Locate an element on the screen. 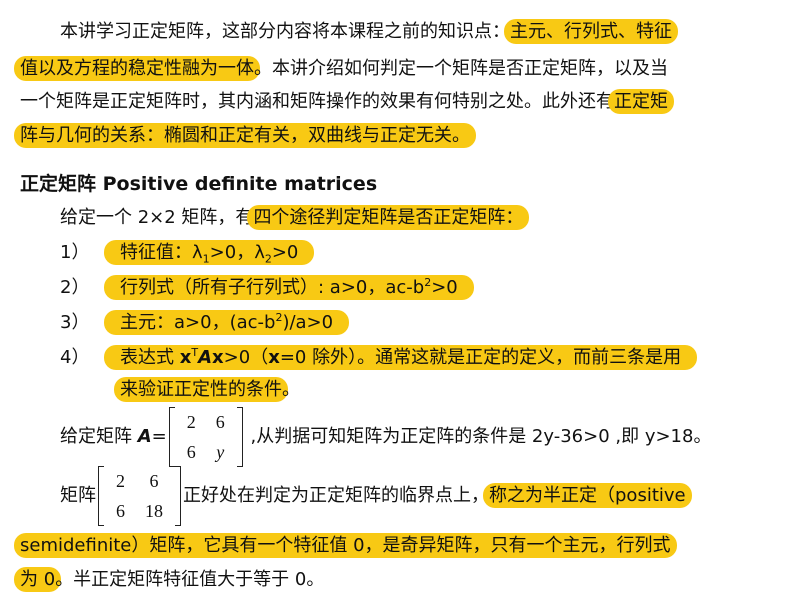  equals: = is located at coordinates (159, 436).